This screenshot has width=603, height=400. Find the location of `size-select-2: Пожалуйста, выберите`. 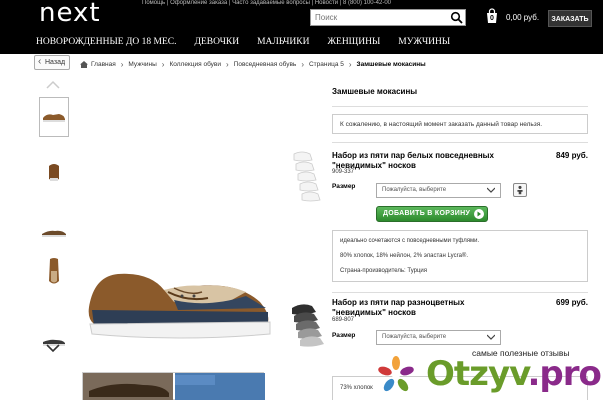

size-select-2: Пожалуйста, выберите is located at coordinates (438, 337).